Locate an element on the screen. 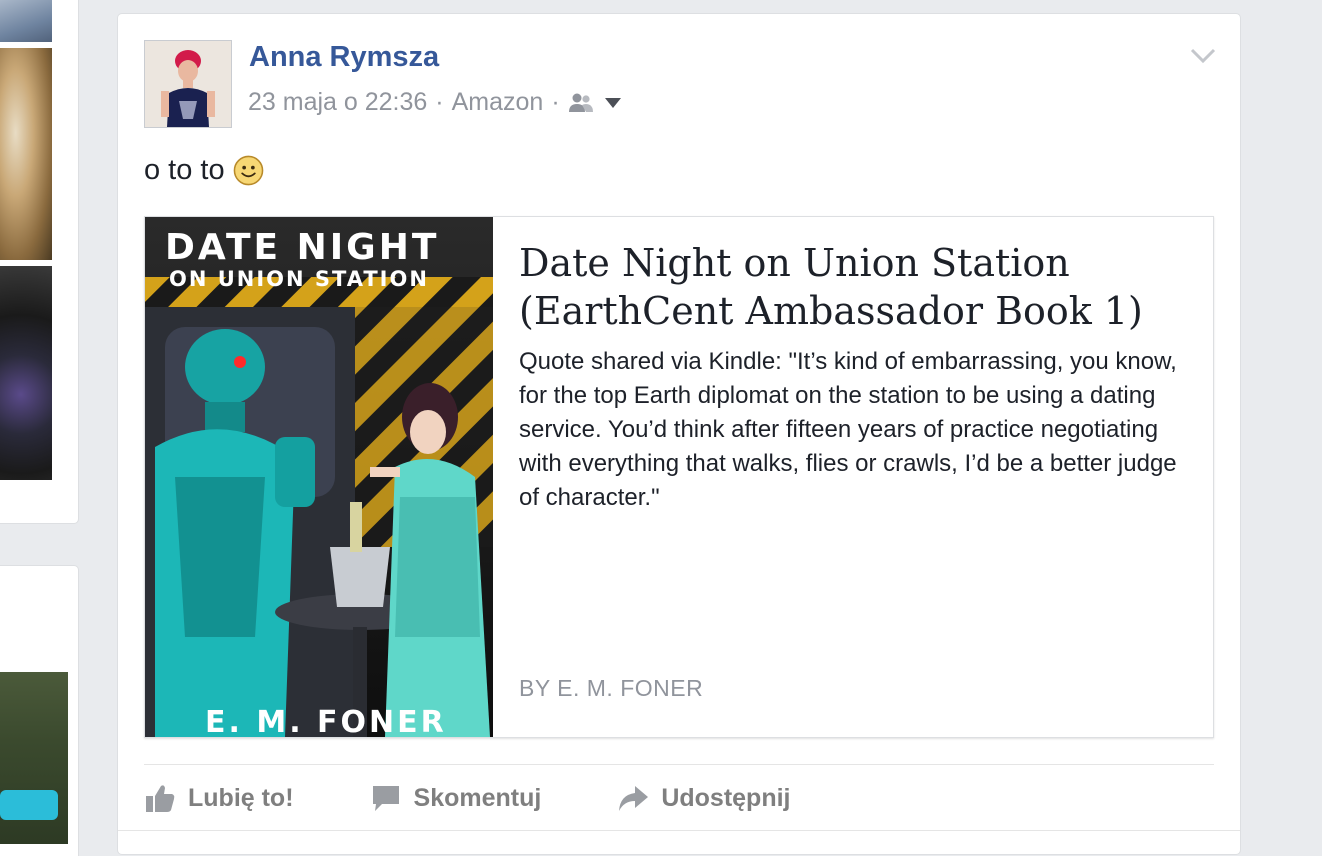 This screenshot has height=856, width=1322. comment-icon is located at coordinates (385, 798).